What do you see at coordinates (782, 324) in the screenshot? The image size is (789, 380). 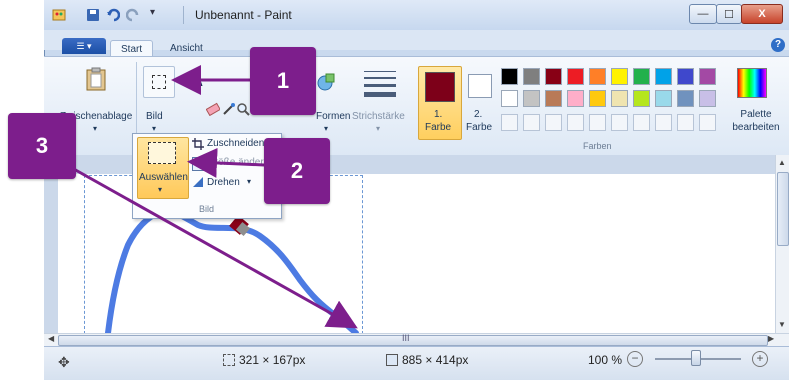 I see `scroll-down-arrow: ▼` at bounding box center [782, 324].